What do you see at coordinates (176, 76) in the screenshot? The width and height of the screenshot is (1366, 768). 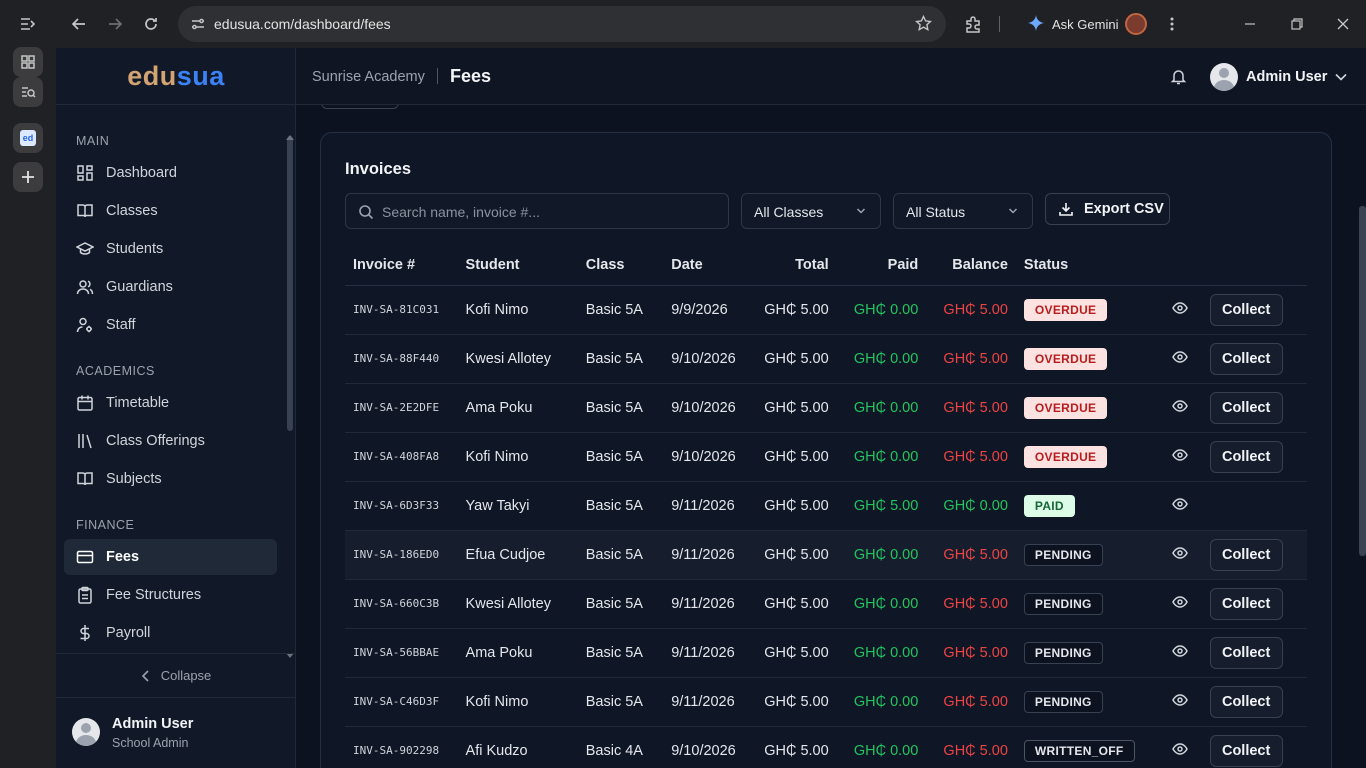 I see `edusua-logo: edu sua` at bounding box center [176, 76].